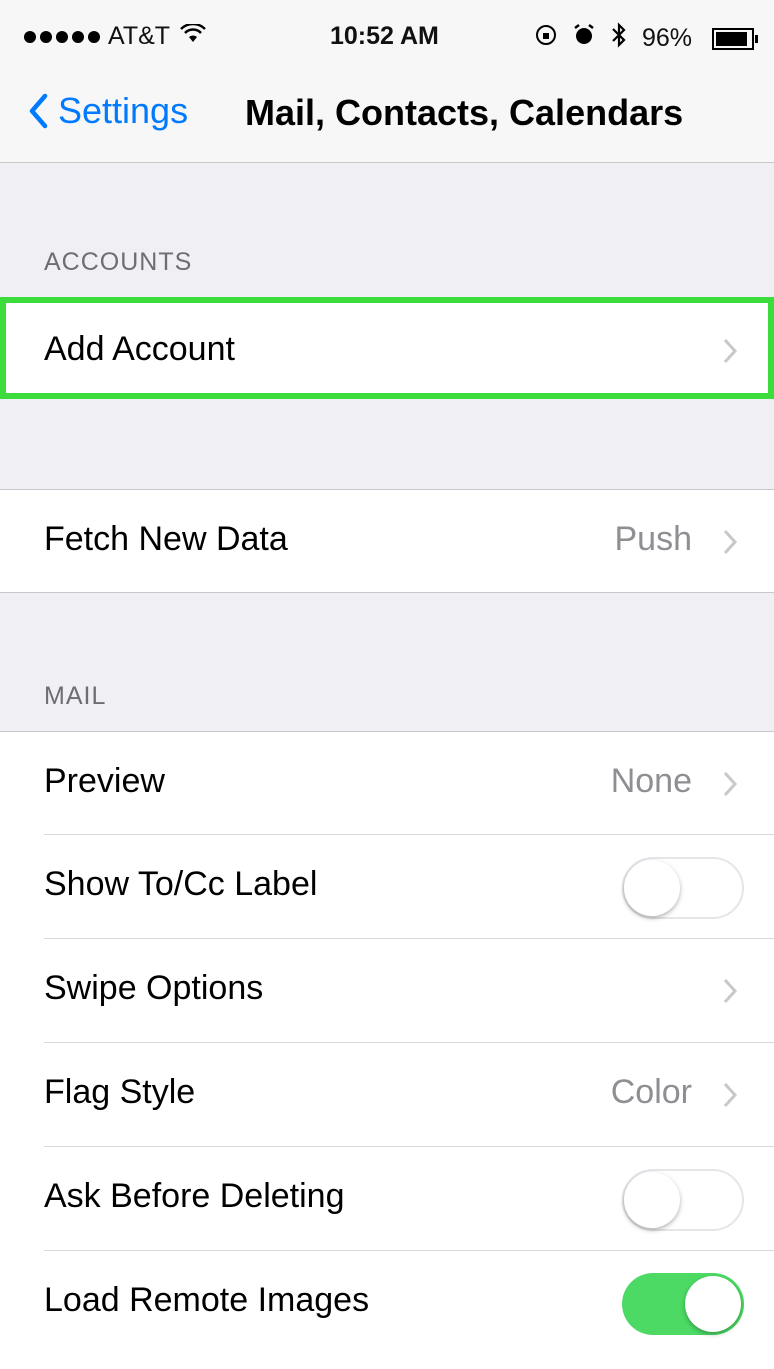 The height and width of the screenshot is (1369, 774). Describe the element at coordinates (104, 781) in the screenshot. I see `preview-label: Preview` at that location.